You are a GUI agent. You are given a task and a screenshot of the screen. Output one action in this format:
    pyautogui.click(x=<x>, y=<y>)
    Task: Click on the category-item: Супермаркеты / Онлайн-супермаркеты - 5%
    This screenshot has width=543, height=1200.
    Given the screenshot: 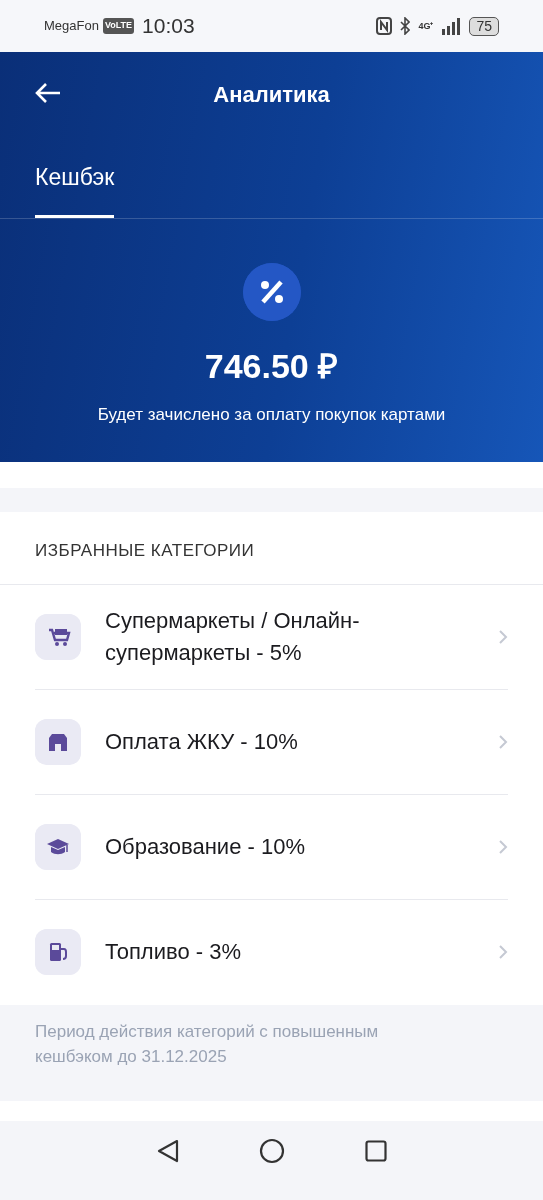 What is the action you would take?
    pyautogui.click(x=271, y=637)
    